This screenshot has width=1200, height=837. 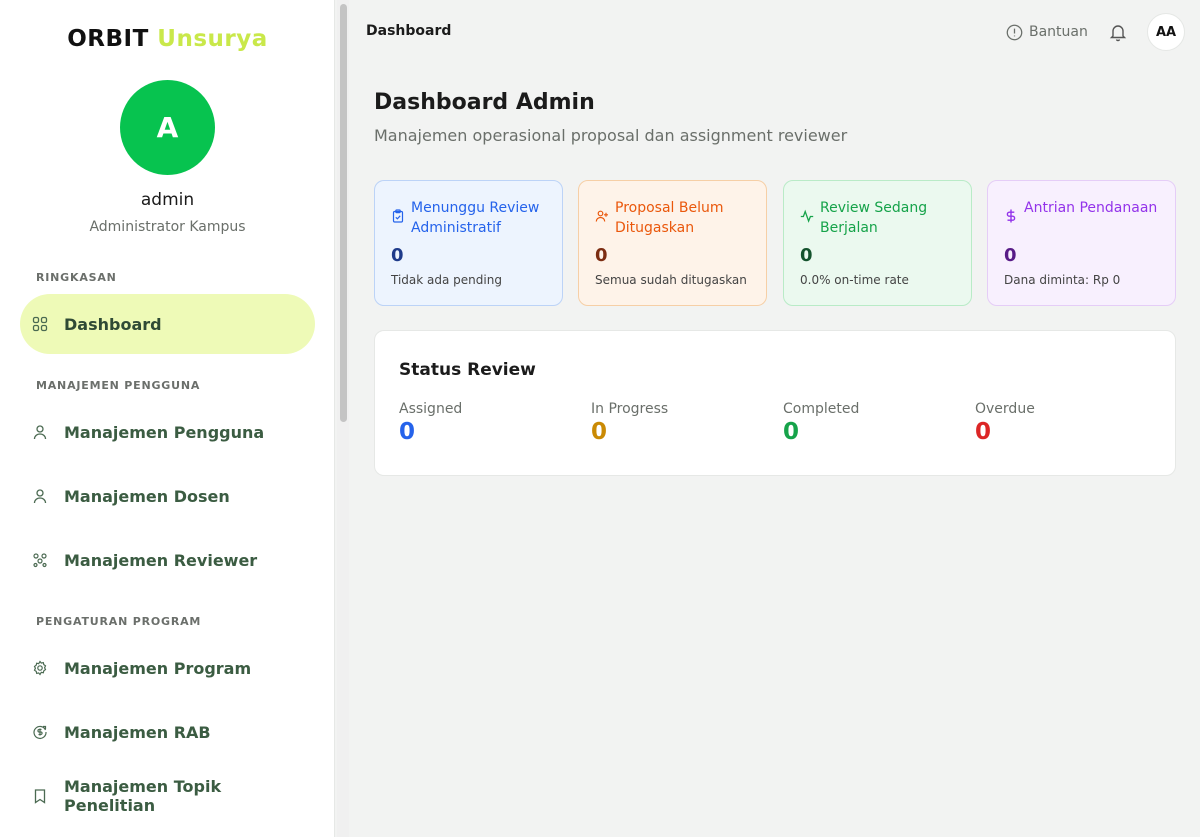 What do you see at coordinates (147, 496) in the screenshot?
I see `sidebar-item-label: Manajemen Dosen` at bounding box center [147, 496].